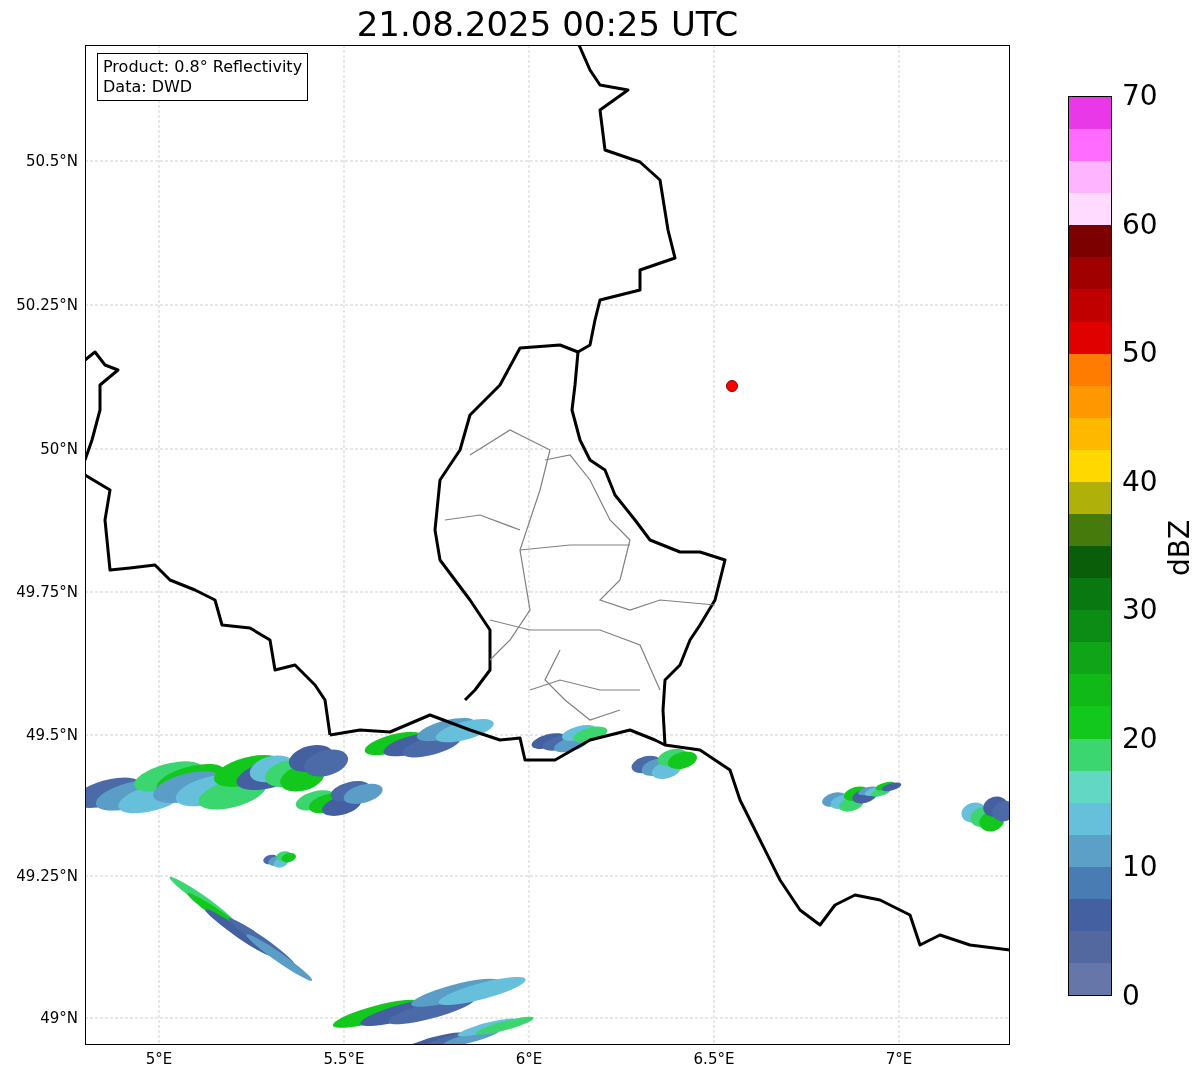 The width and height of the screenshot is (1202, 1081). Describe the element at coordinates (47, 305) in the screenshot. I see `axis-tick-label: 50.25°N` at that location.